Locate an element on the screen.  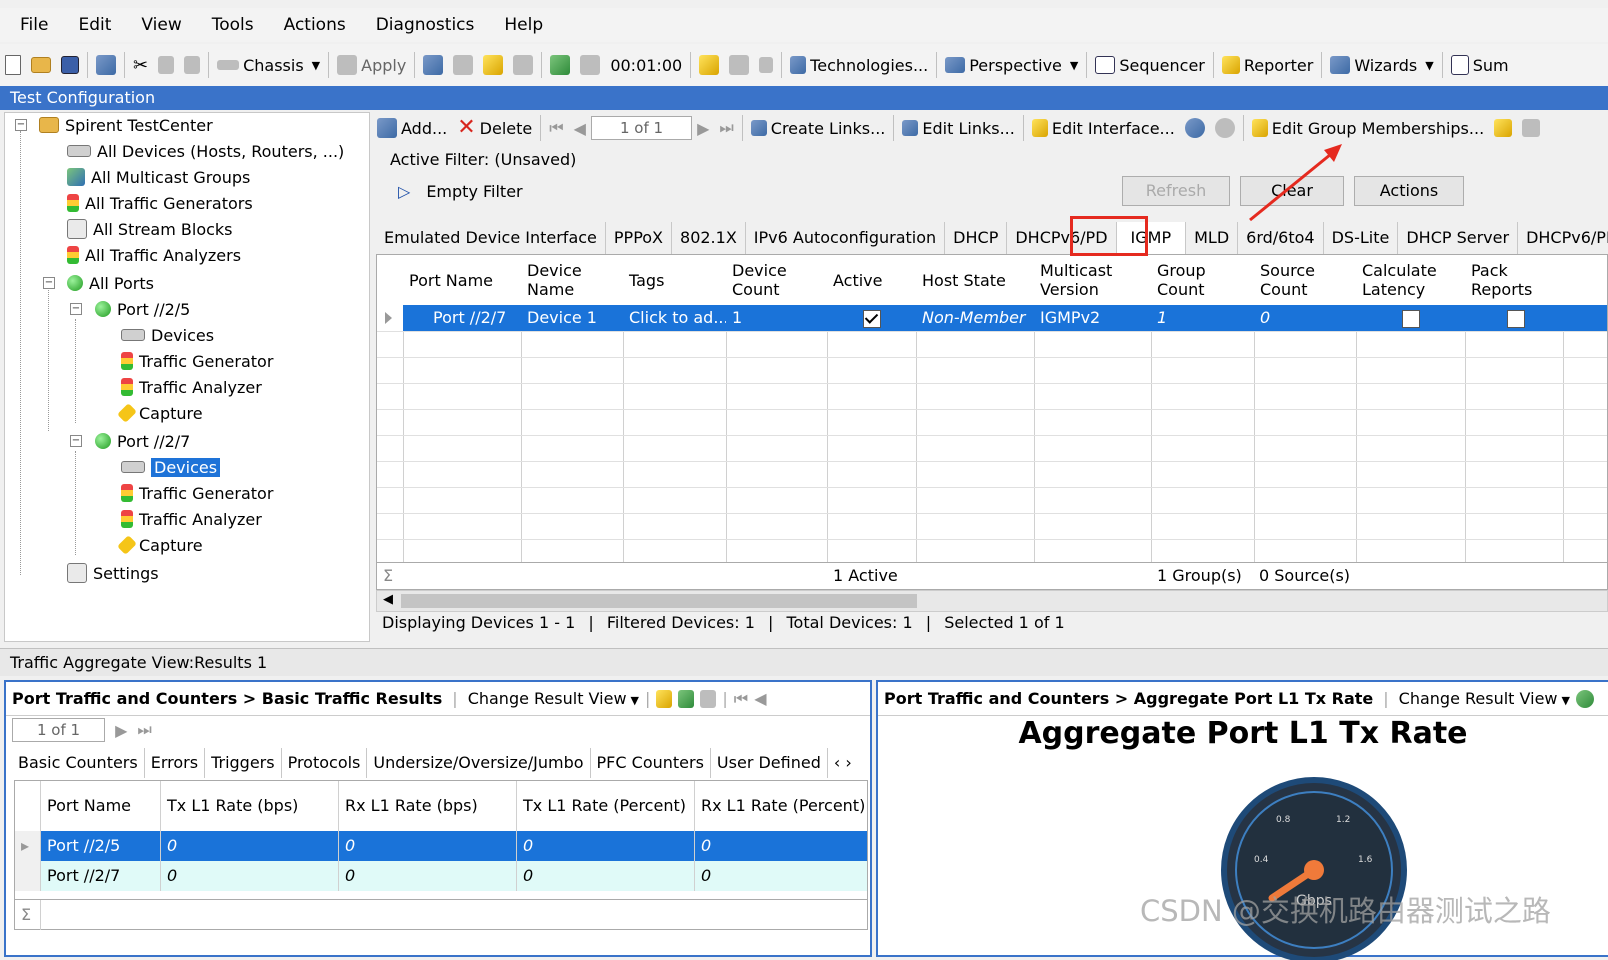
pack-reports-checkbox is located at coordinates (1516, 318).